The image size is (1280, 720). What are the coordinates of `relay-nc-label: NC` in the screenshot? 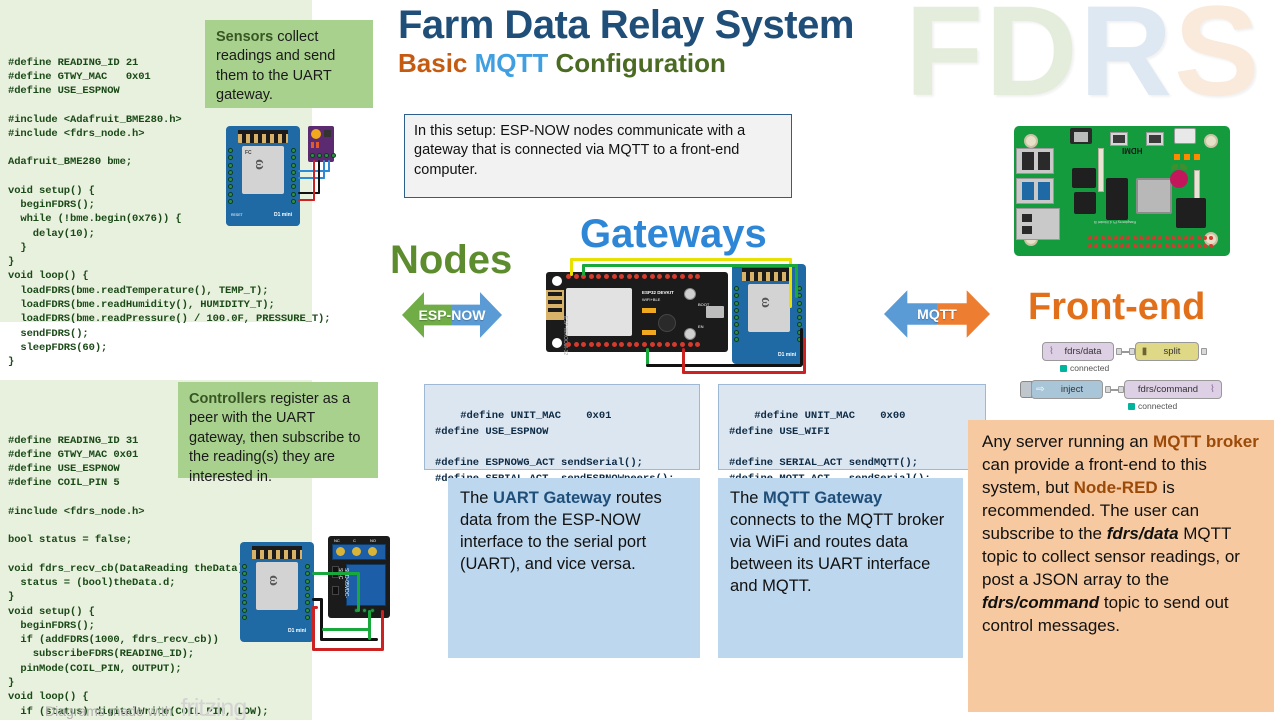 It's located at (337, 540).